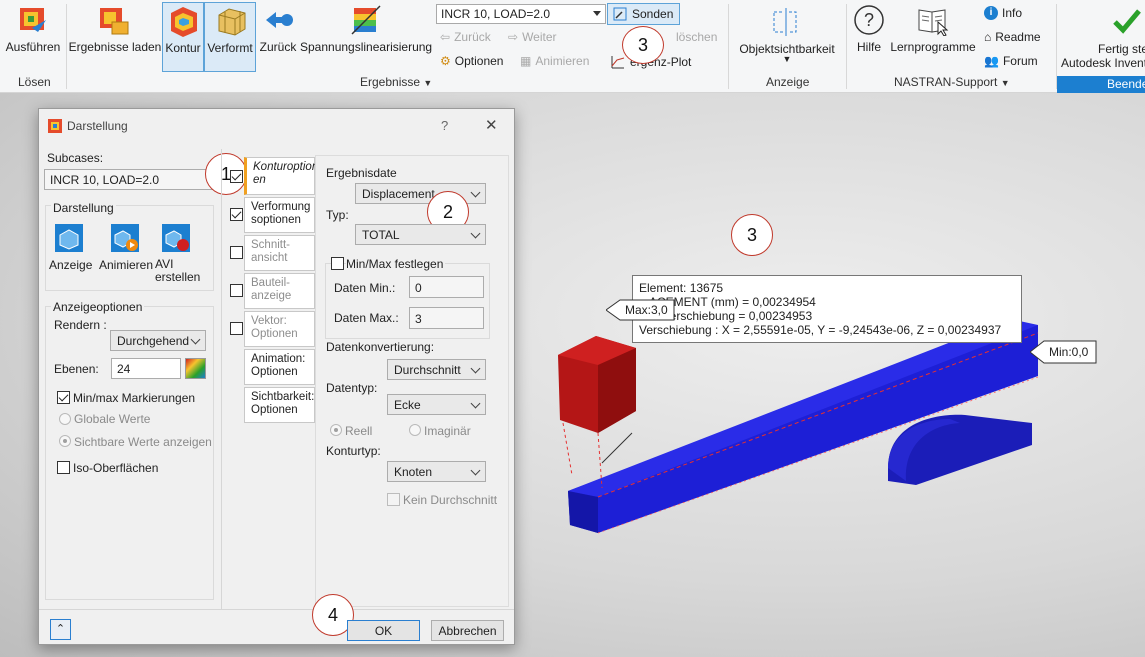 The width and height of the screenshot is (1145, 657). Describe the element at coordinates (696, 37) in the screenshot. I see `delete-probes-button: löschen` at that location.